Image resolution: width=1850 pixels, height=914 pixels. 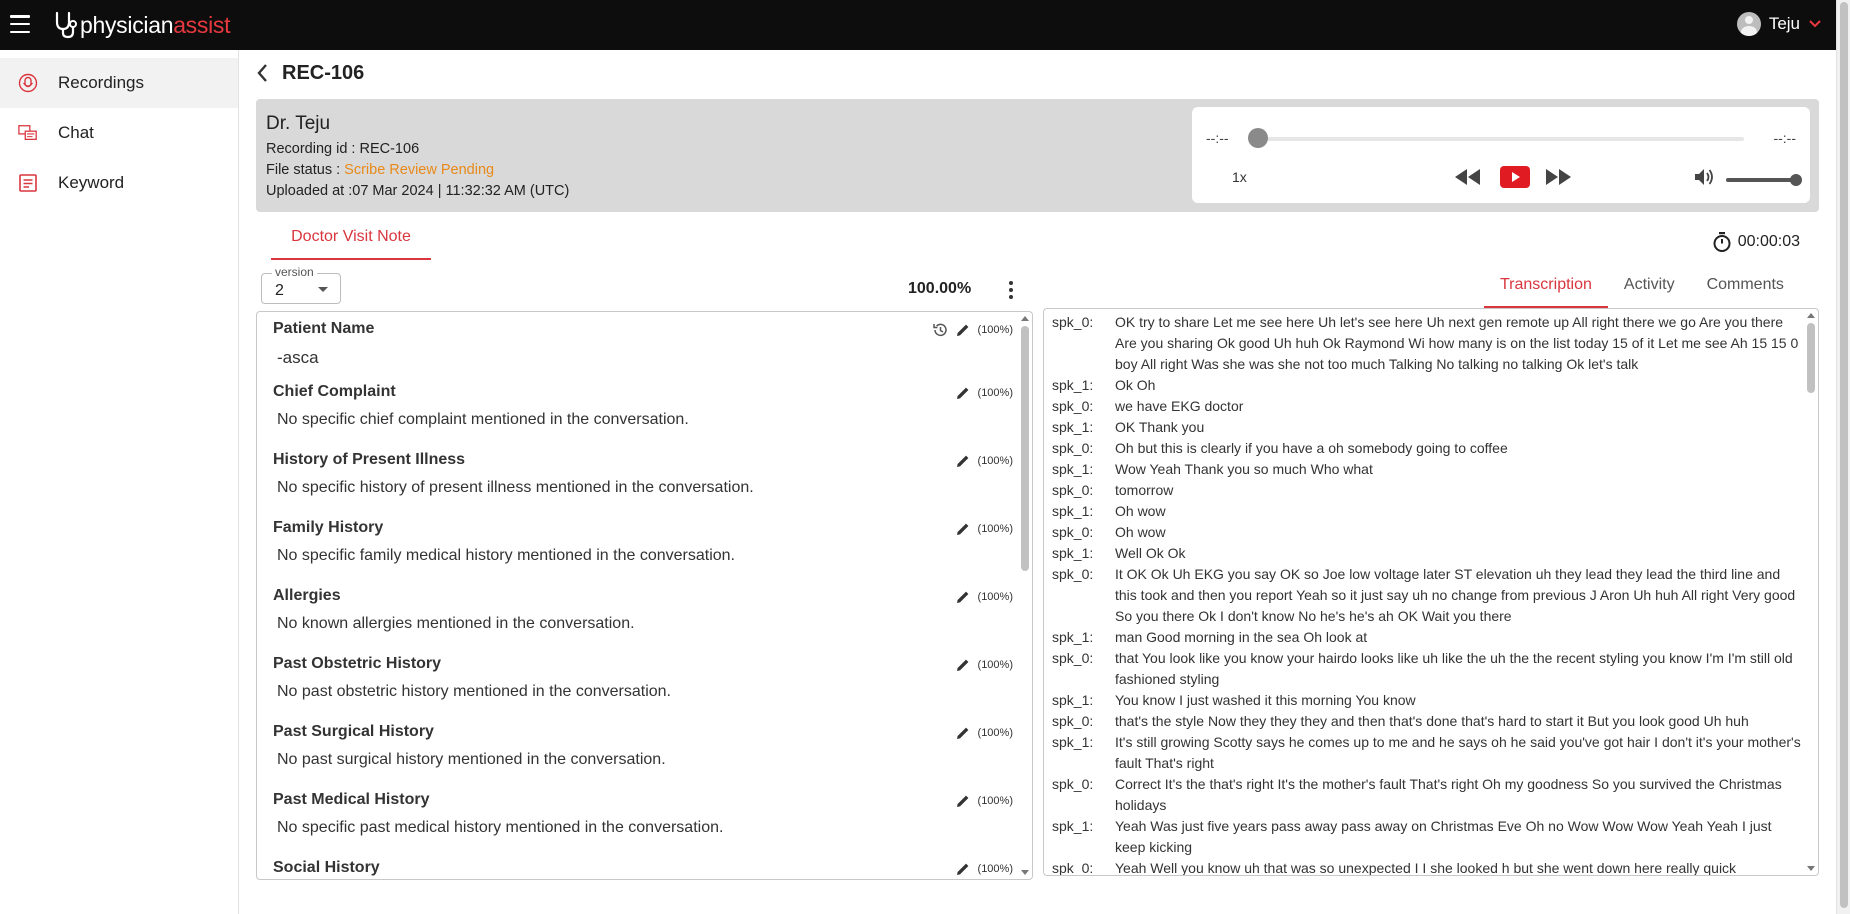 I want to click on page-scrollbar-thumb, so click(x=1844, y=455).